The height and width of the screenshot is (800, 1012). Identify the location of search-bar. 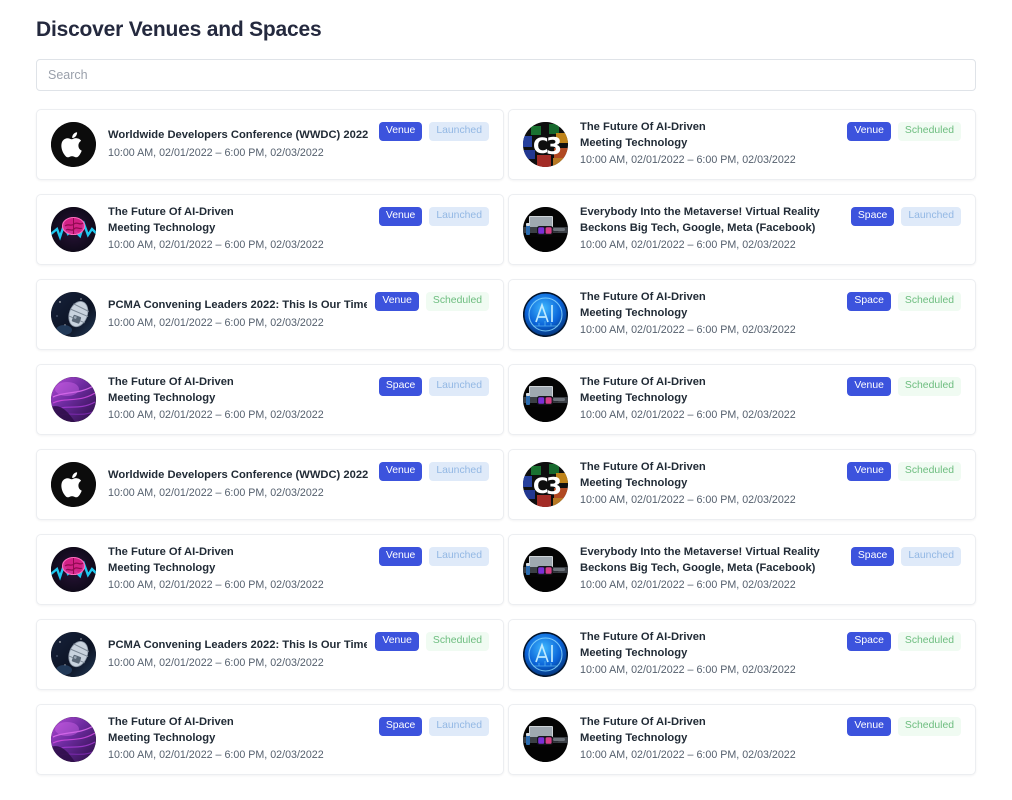
(506, 75).